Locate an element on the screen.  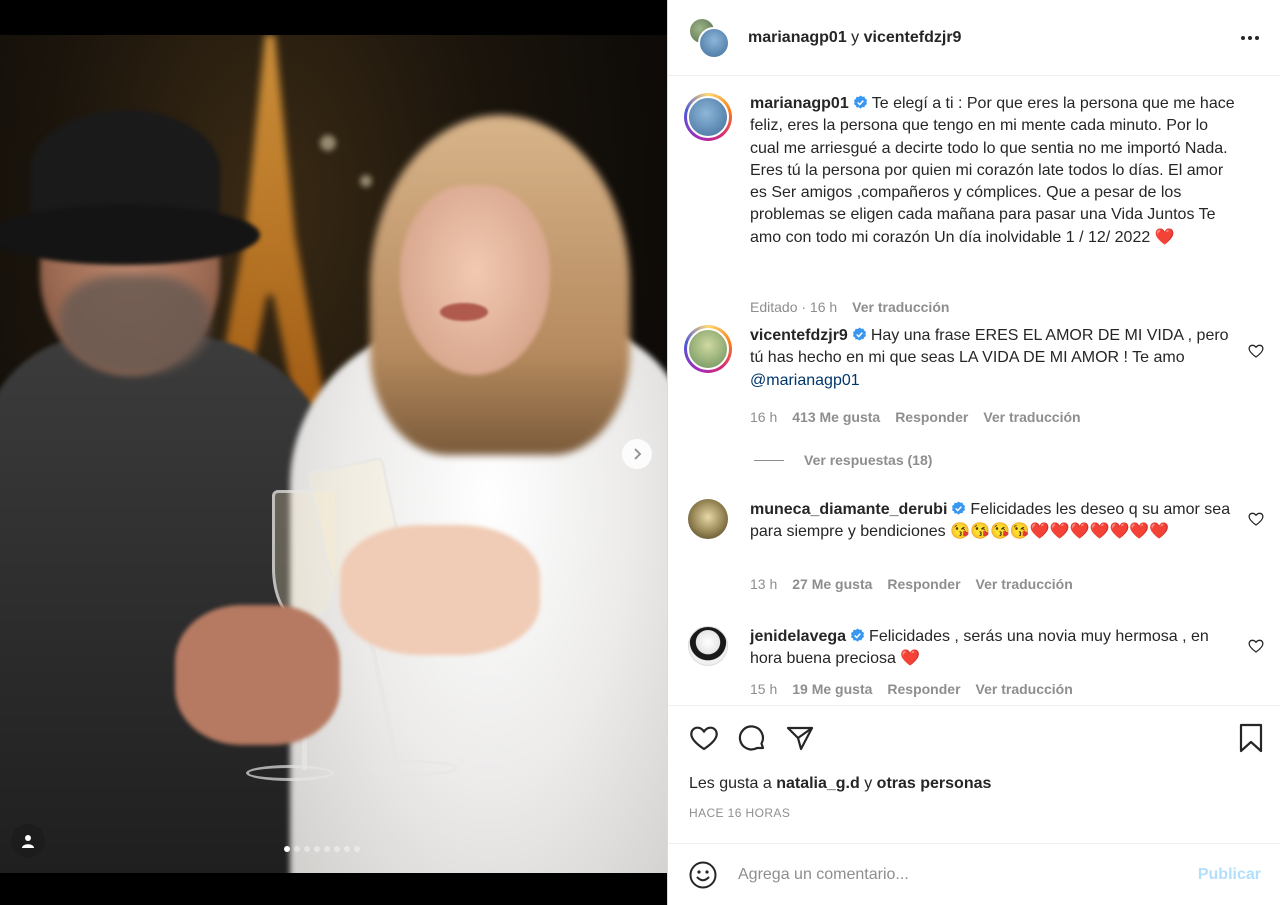
edited-timestamp: Editado · 16 h is located at coordinates (794, 307).